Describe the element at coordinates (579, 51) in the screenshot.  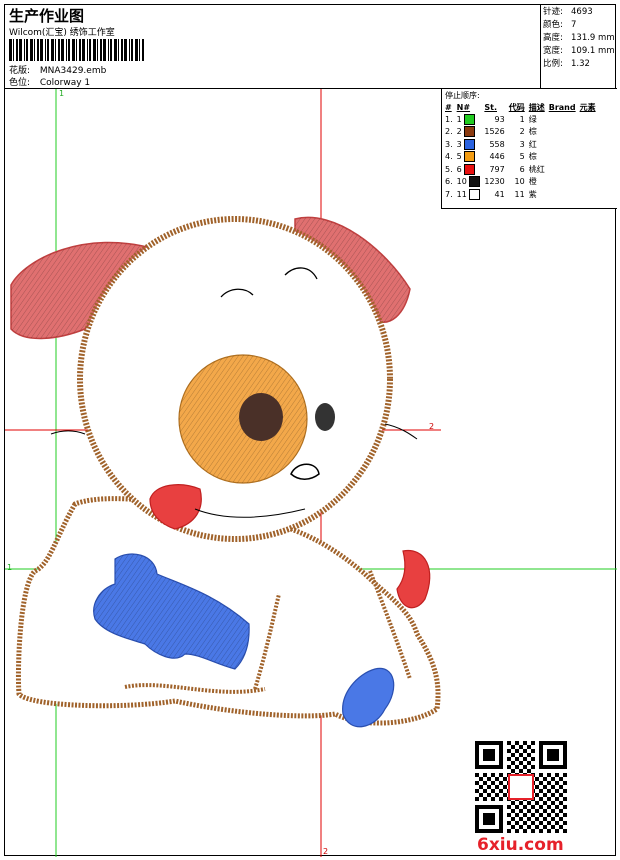
I see `stat-width: 宽度: 109.1 mm` at that location.